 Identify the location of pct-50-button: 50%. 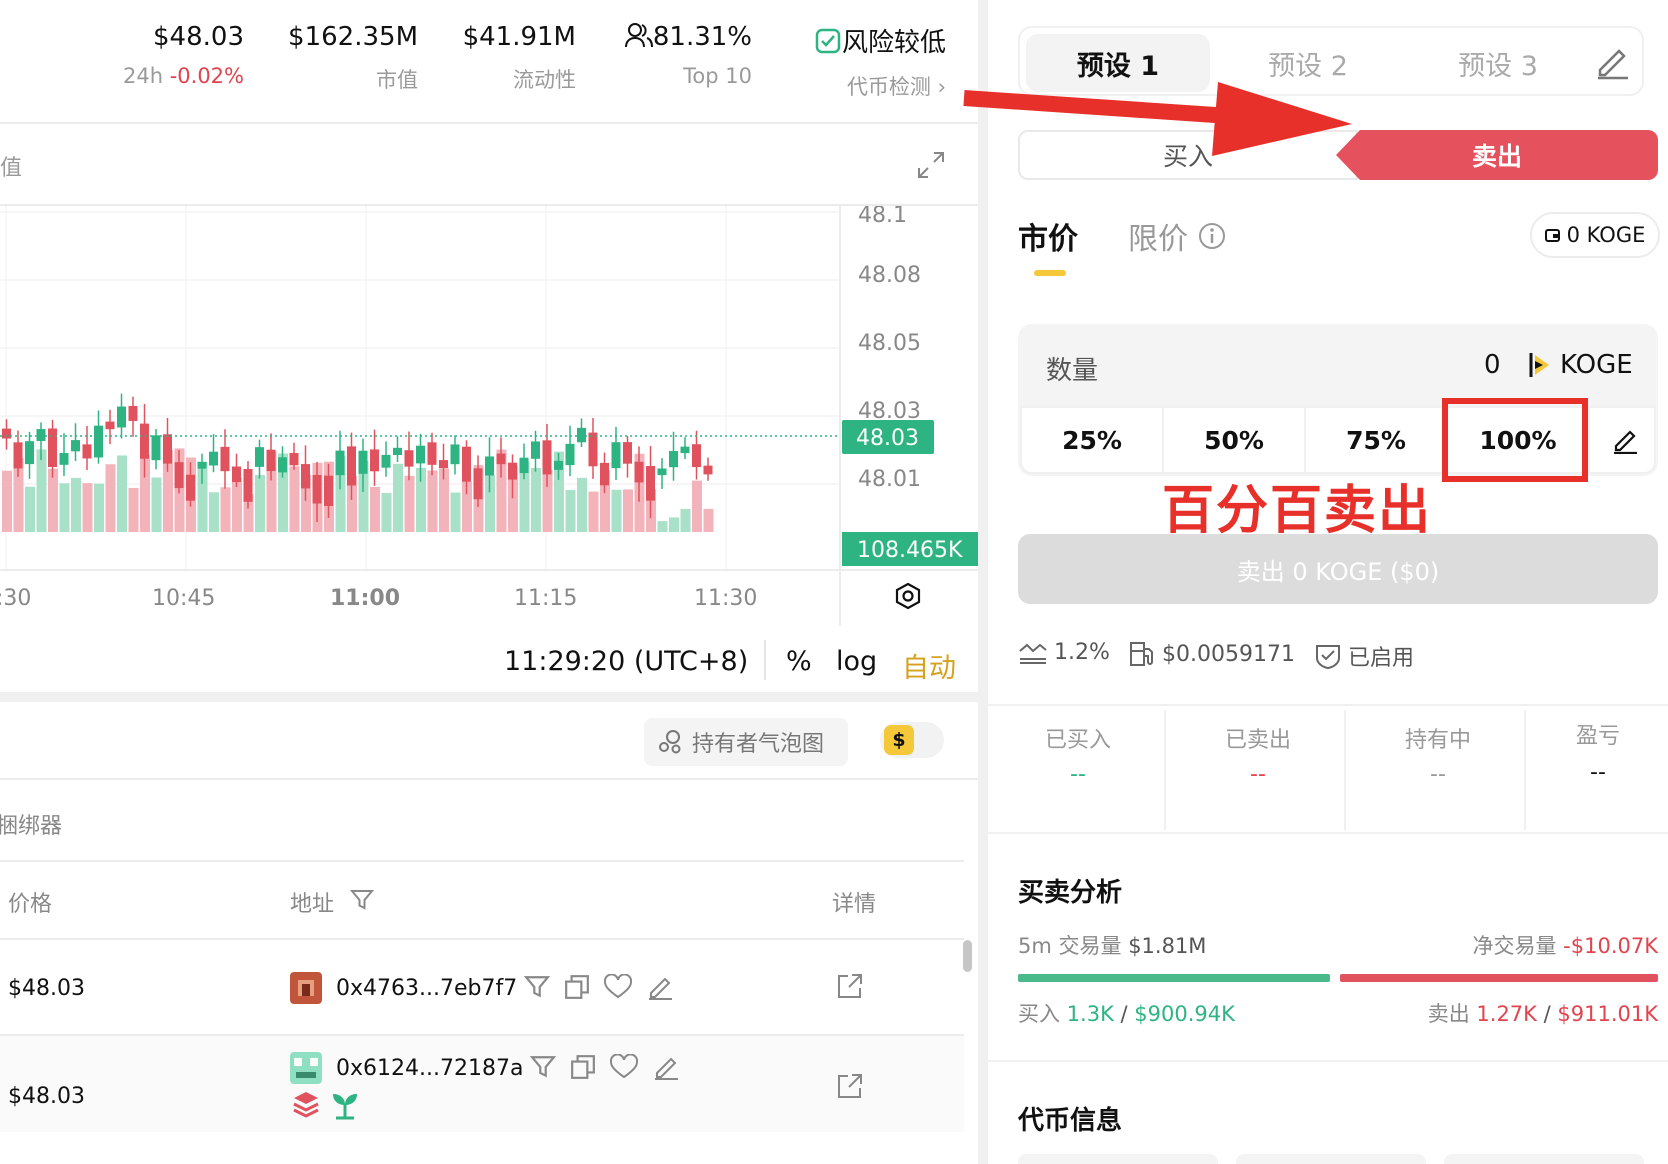
(1235, 440).